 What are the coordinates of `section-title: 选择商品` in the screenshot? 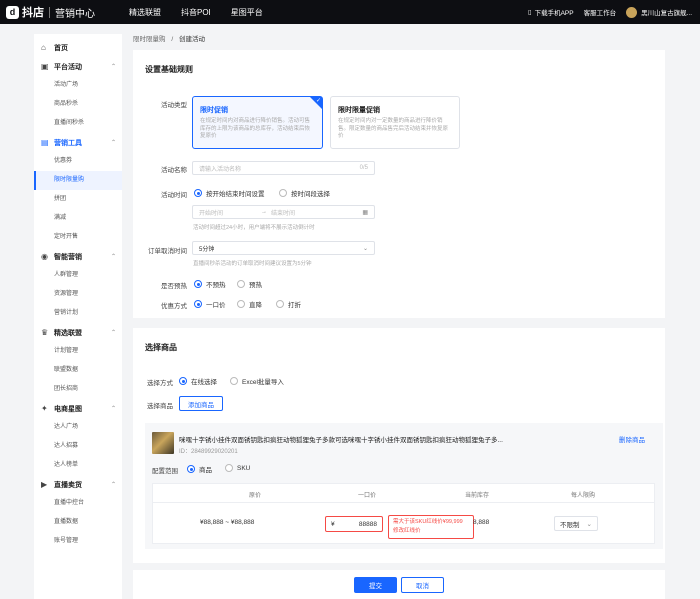 It's located at (161, 347).